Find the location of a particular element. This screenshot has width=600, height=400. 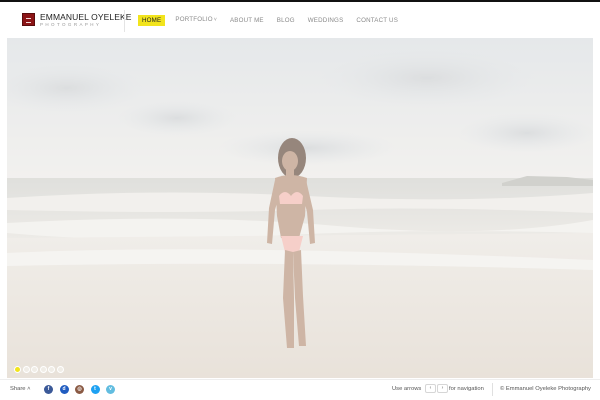

nav-item-about-me: ABOUT ME is located at coordinates (247, 20).